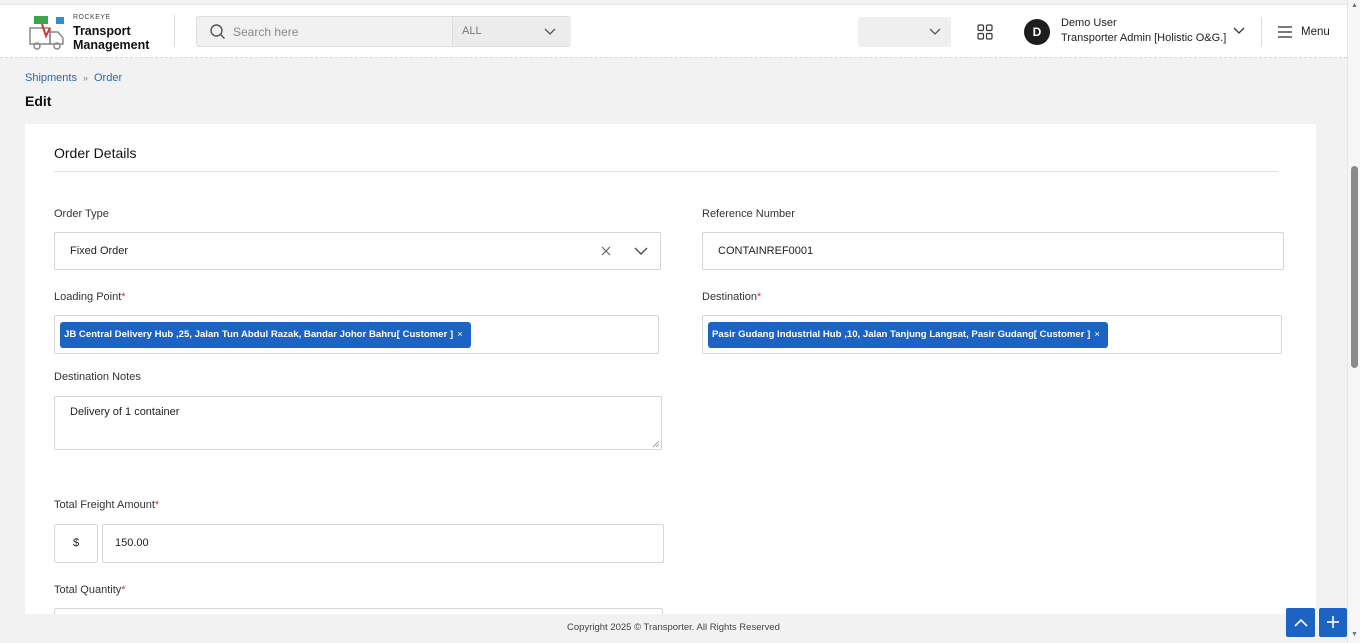 The width and height of the screenshot is (1360, 643). I want to click on order-type-select: Fixed Order, so click(357, 251).